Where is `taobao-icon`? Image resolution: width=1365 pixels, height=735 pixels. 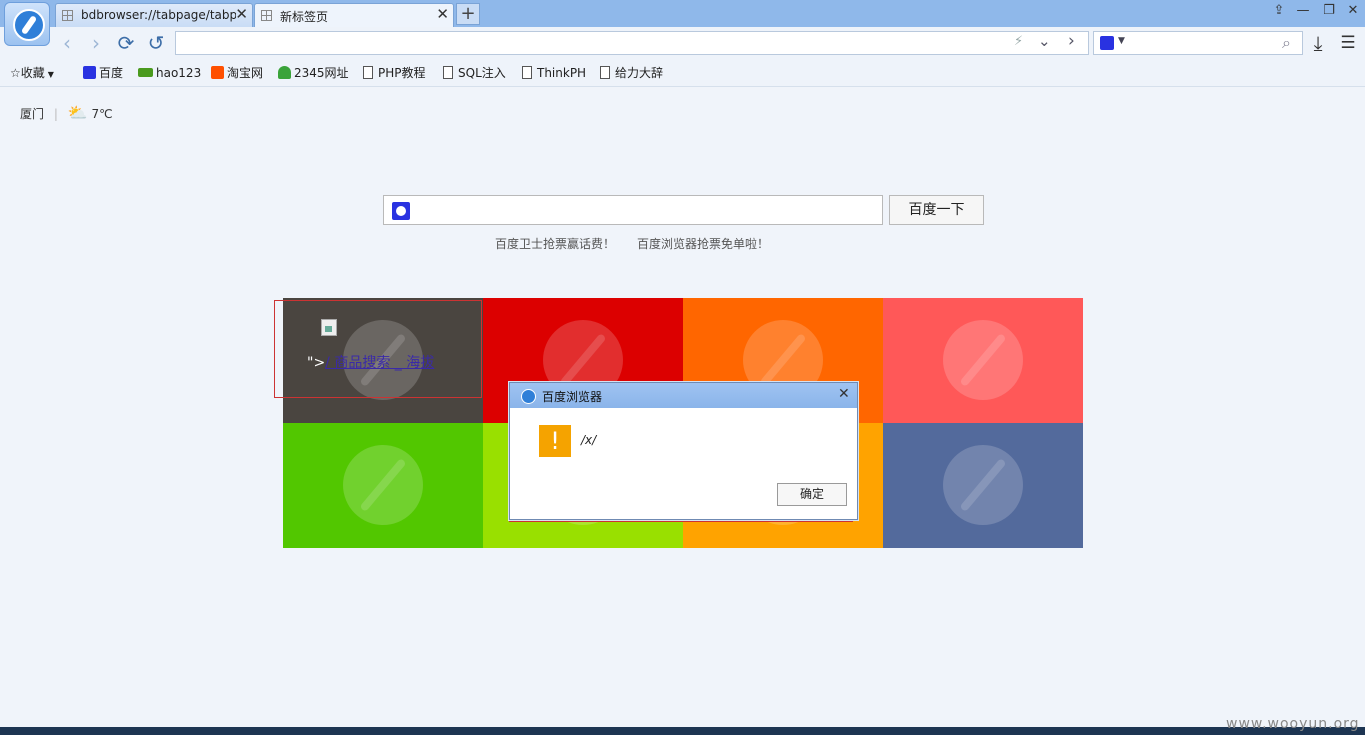 taobao-icon is located at coordinates (217, 72).